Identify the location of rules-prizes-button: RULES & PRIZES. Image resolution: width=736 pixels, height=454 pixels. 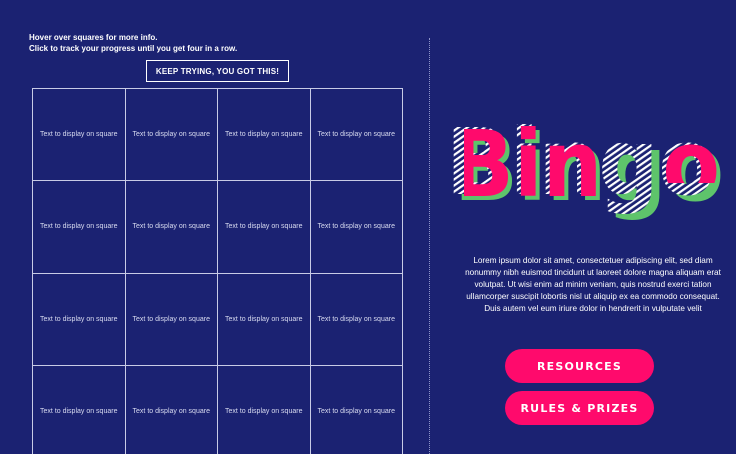
(579, 408).